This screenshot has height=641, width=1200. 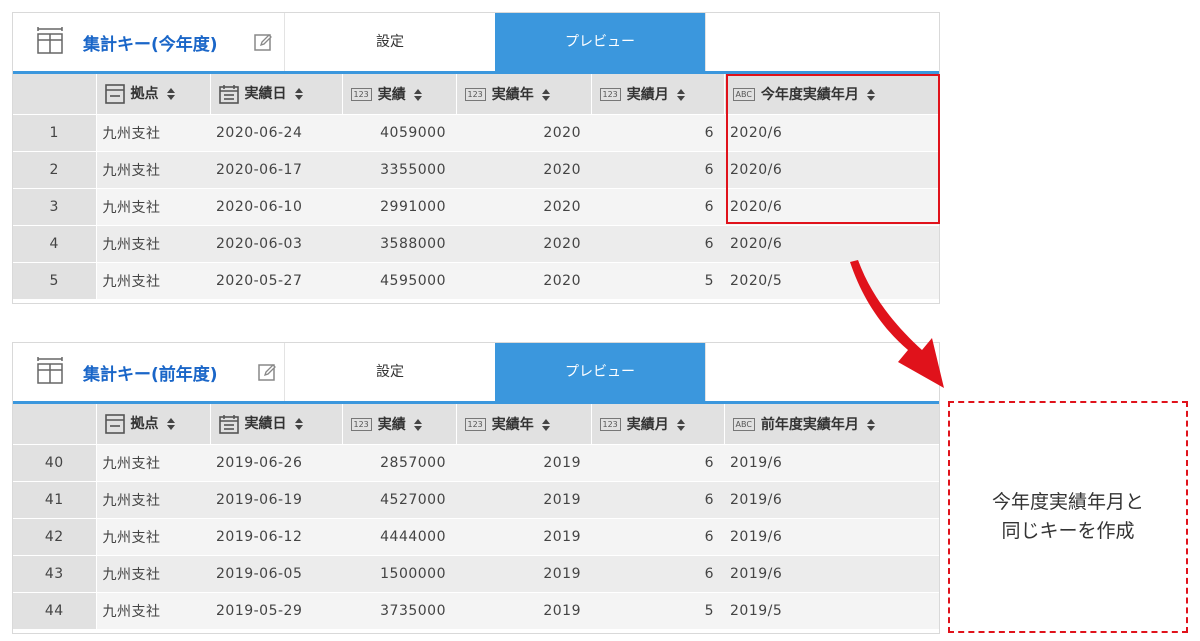 I want to click on row-number: 44, so click(x=55, y=610).